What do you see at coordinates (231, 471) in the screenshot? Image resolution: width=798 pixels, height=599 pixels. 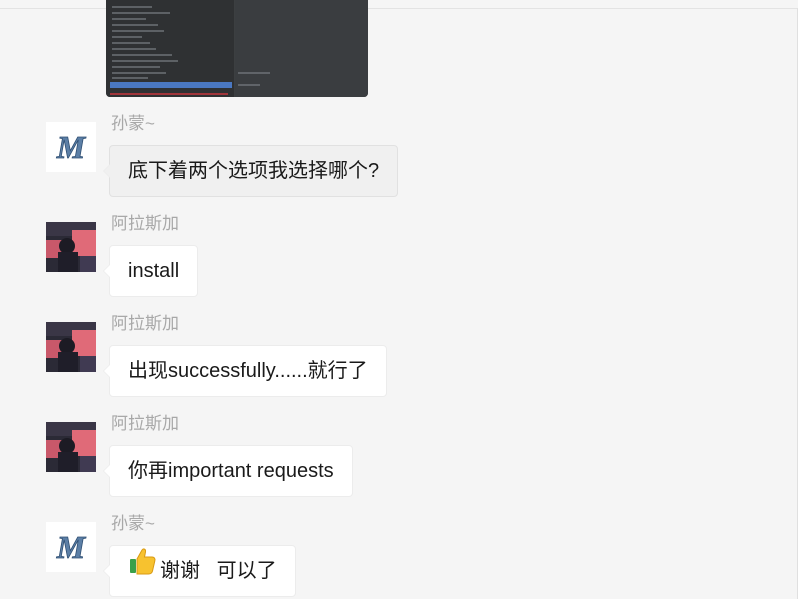 I see `message-text: 你再important requests` at bounding box center [231, 471].